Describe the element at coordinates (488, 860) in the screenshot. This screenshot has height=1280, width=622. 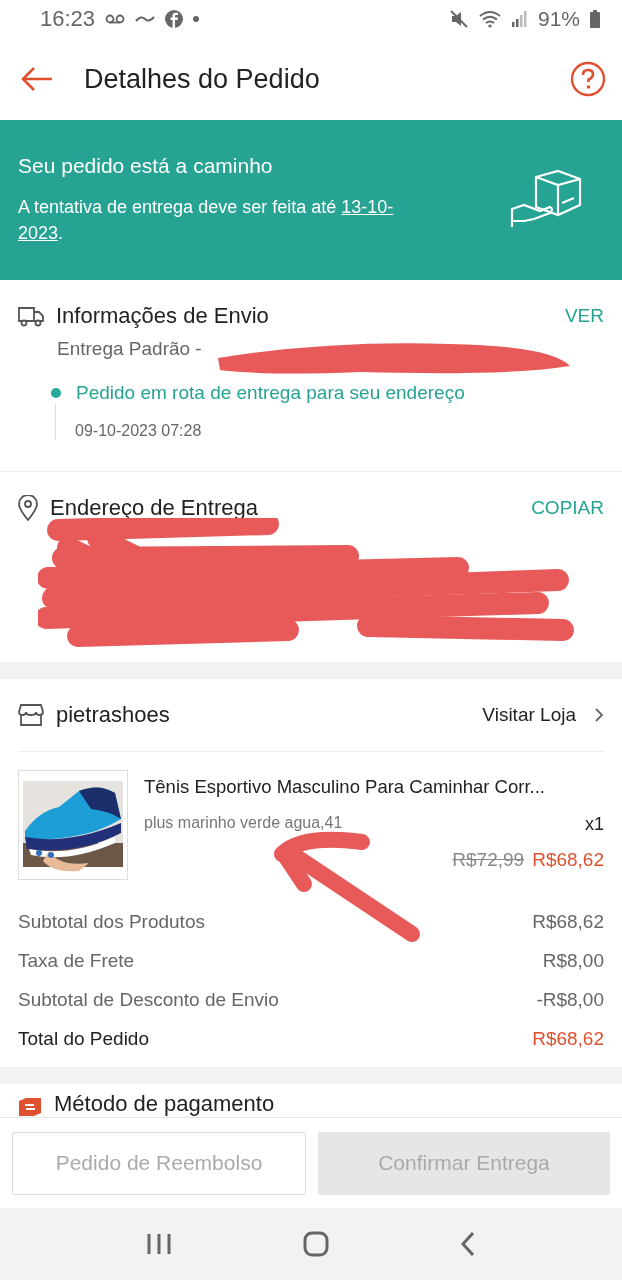
I see `original-price: R$72,99` at that location.